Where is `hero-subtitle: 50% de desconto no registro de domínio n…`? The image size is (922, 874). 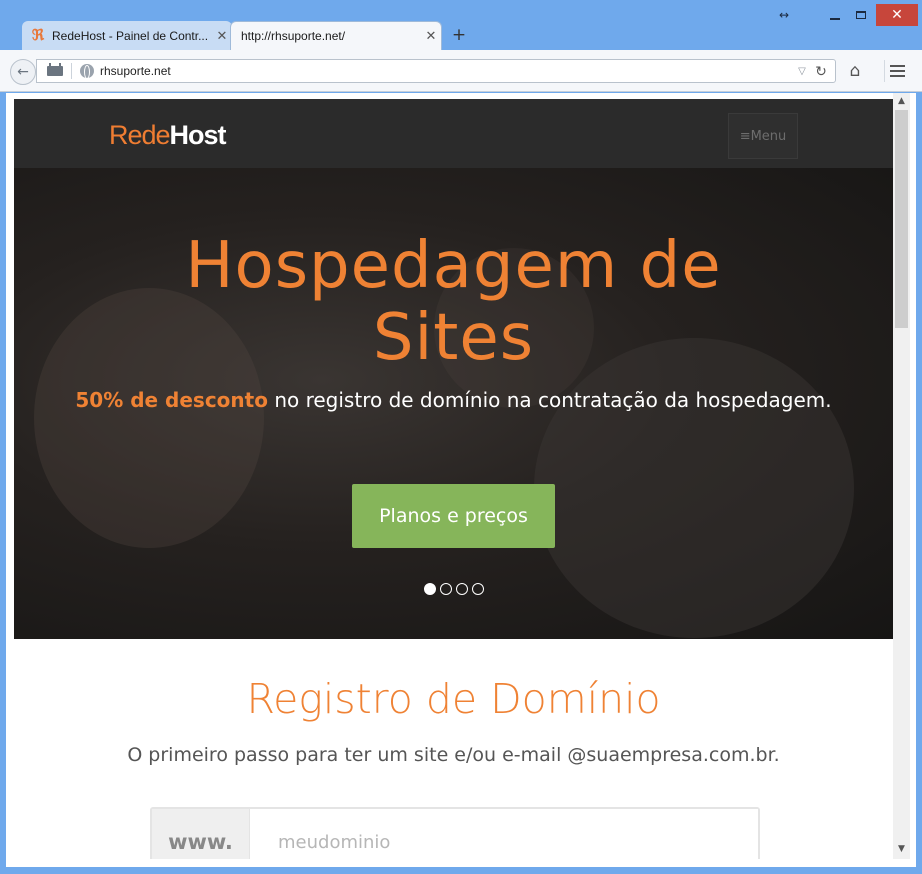 hero-subtitle: 50% de desconto no registro de domínio n… is located at coordinates (453, 400).